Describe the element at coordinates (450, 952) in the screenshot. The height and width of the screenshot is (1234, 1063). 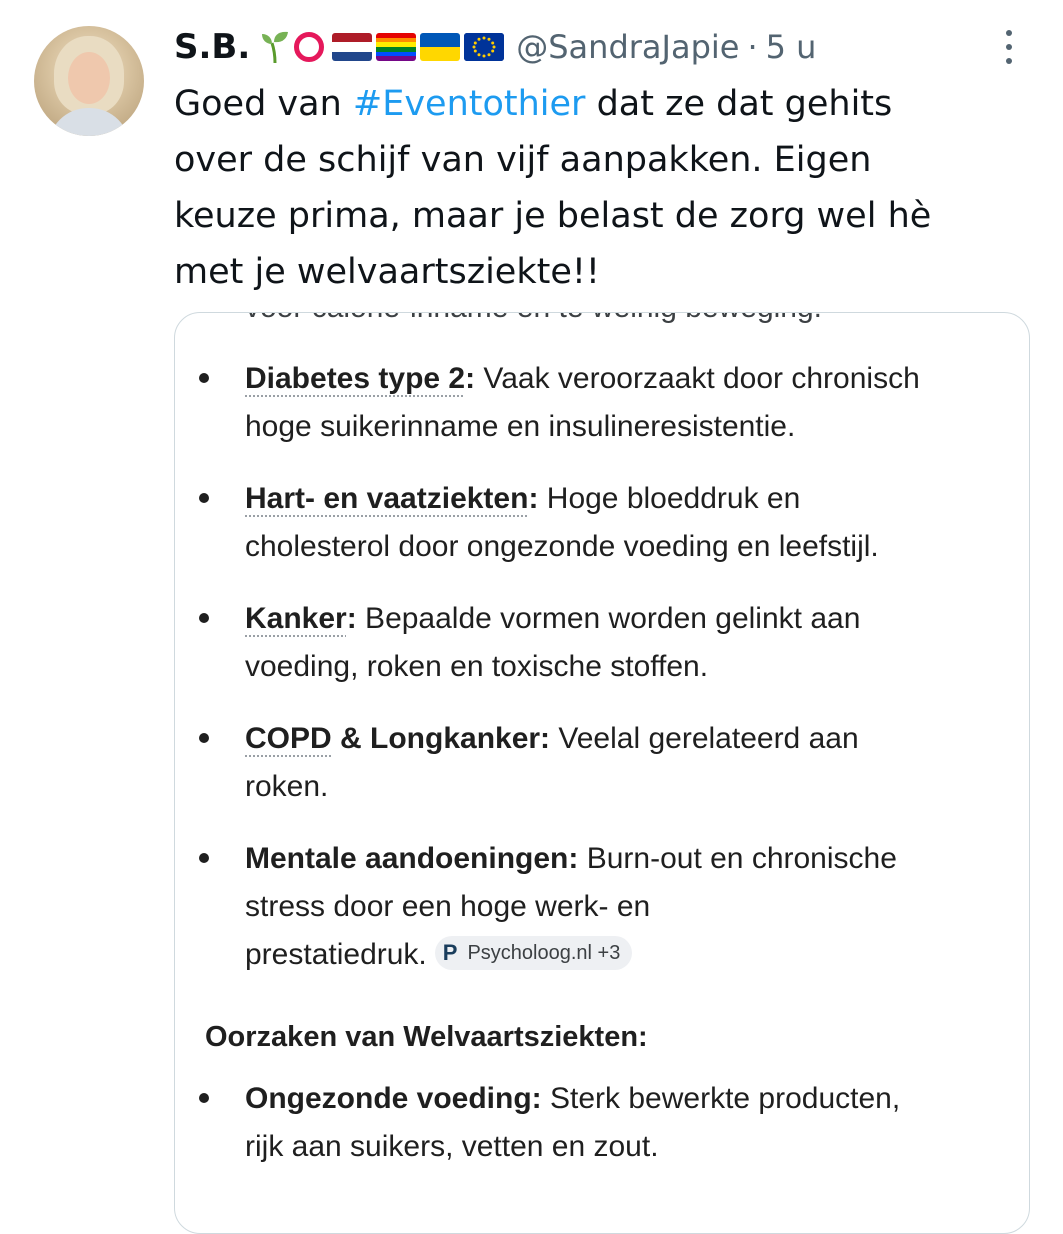
I see `psycholoog-logo-icon: P` at that location.